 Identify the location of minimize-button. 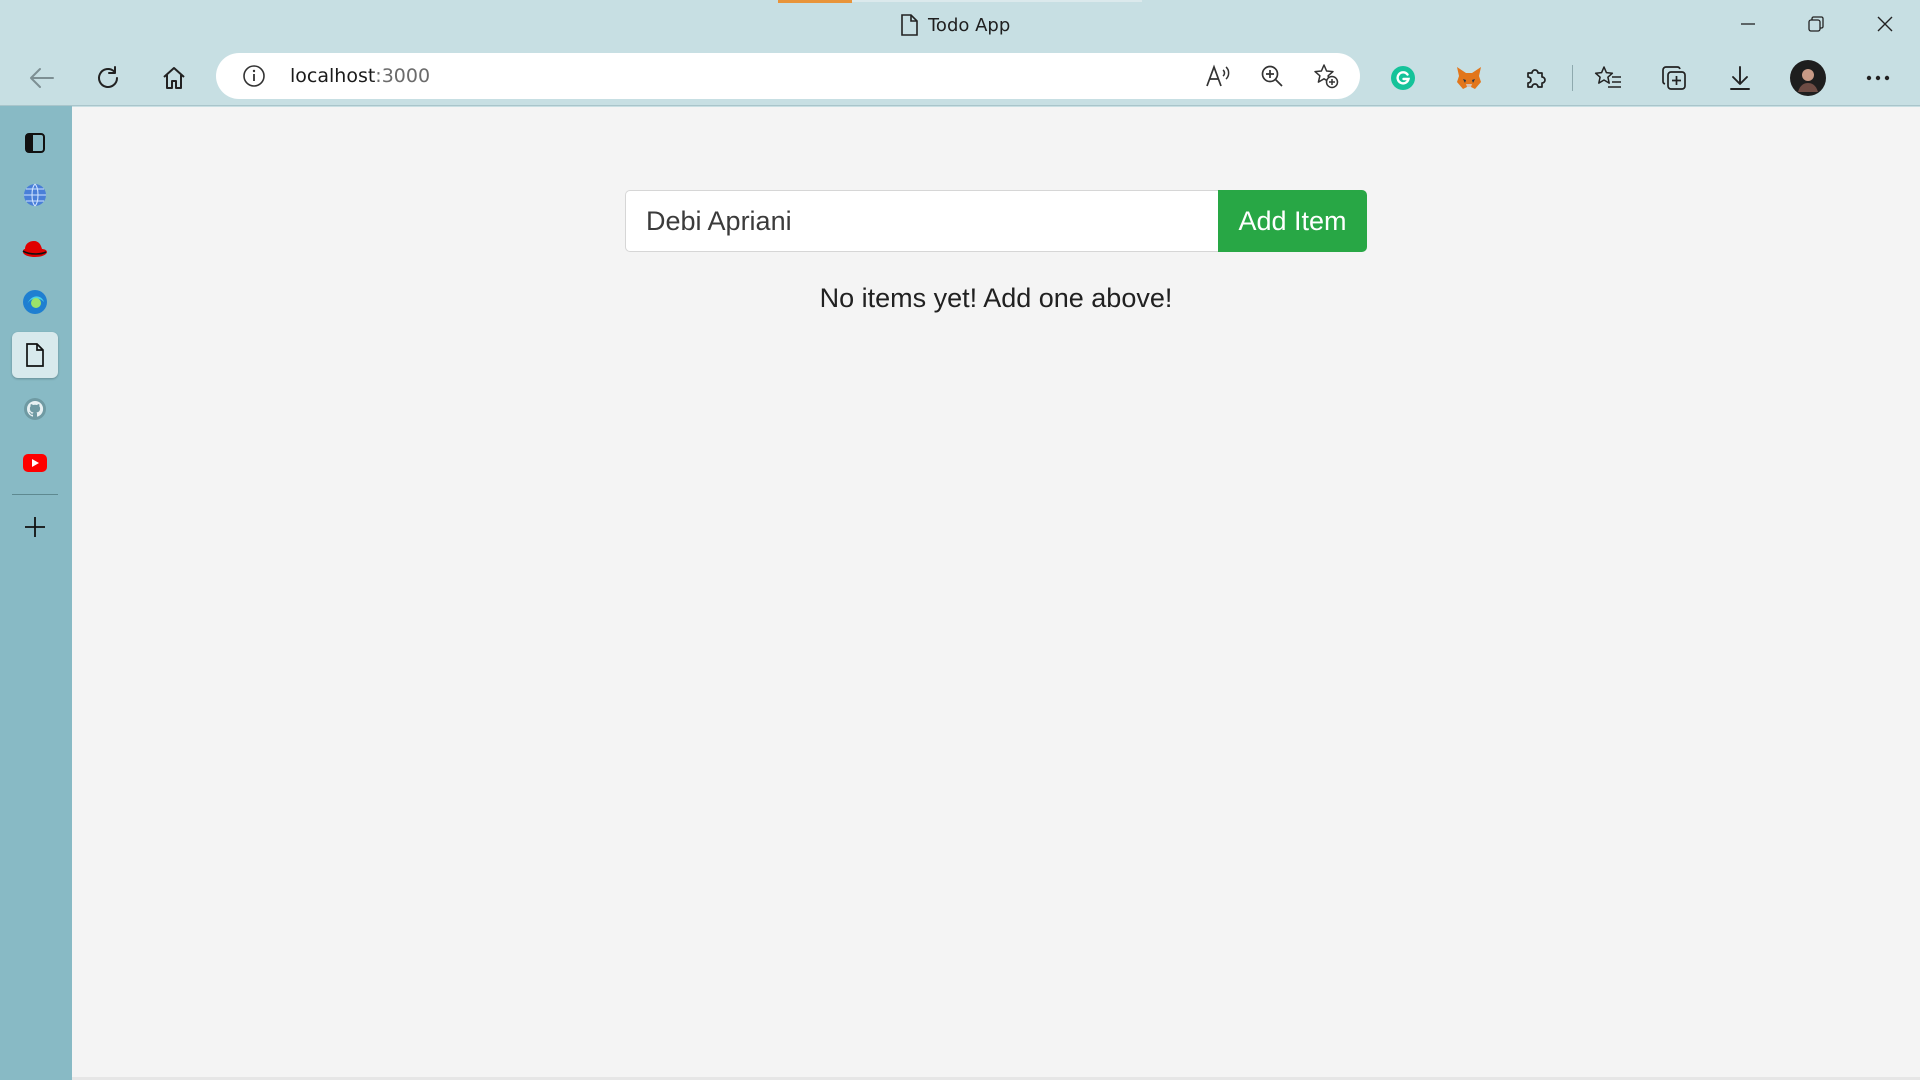
(1748, 24).